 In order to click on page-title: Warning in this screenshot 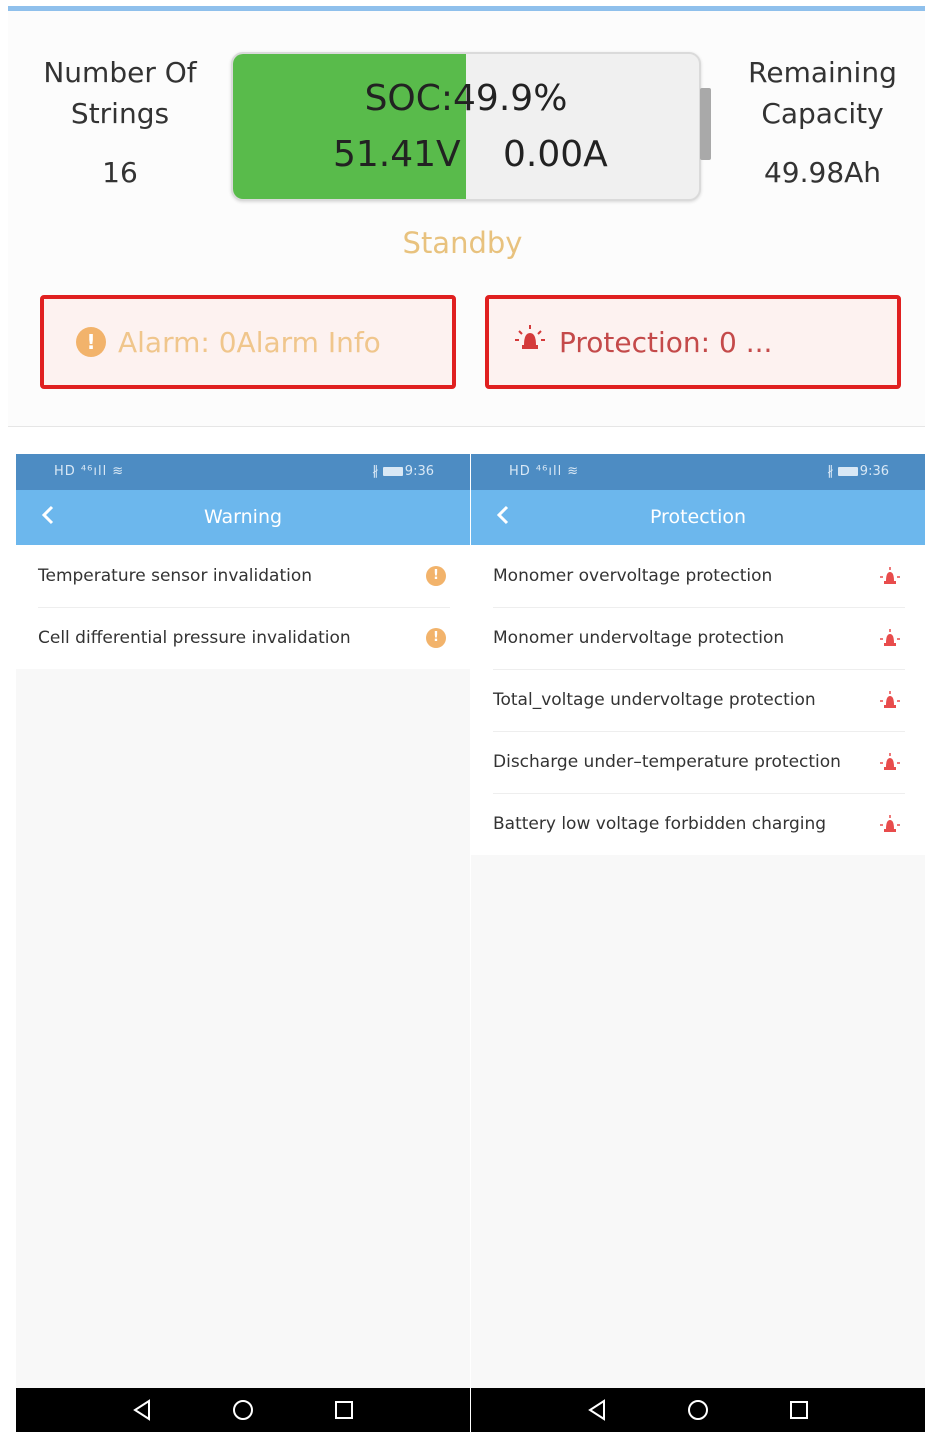, I will do `click(243, 517)`.